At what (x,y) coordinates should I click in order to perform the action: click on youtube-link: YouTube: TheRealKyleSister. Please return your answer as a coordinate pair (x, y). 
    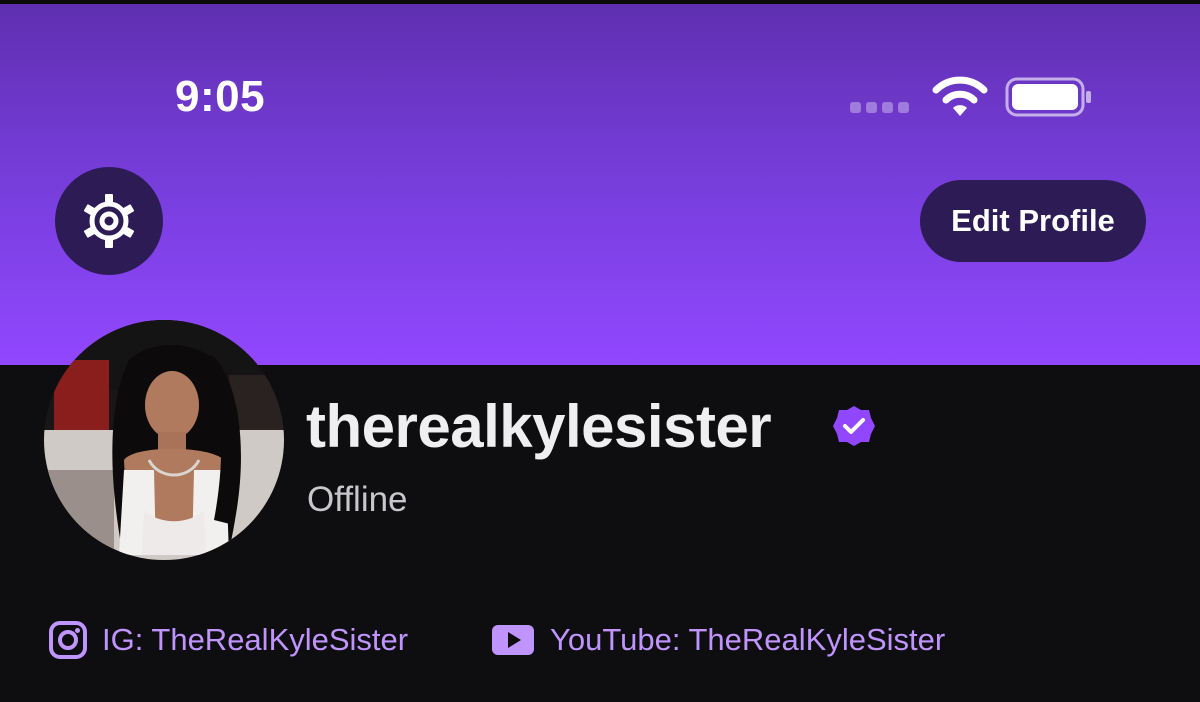
    Looking at the image, I should click on (717, 640).